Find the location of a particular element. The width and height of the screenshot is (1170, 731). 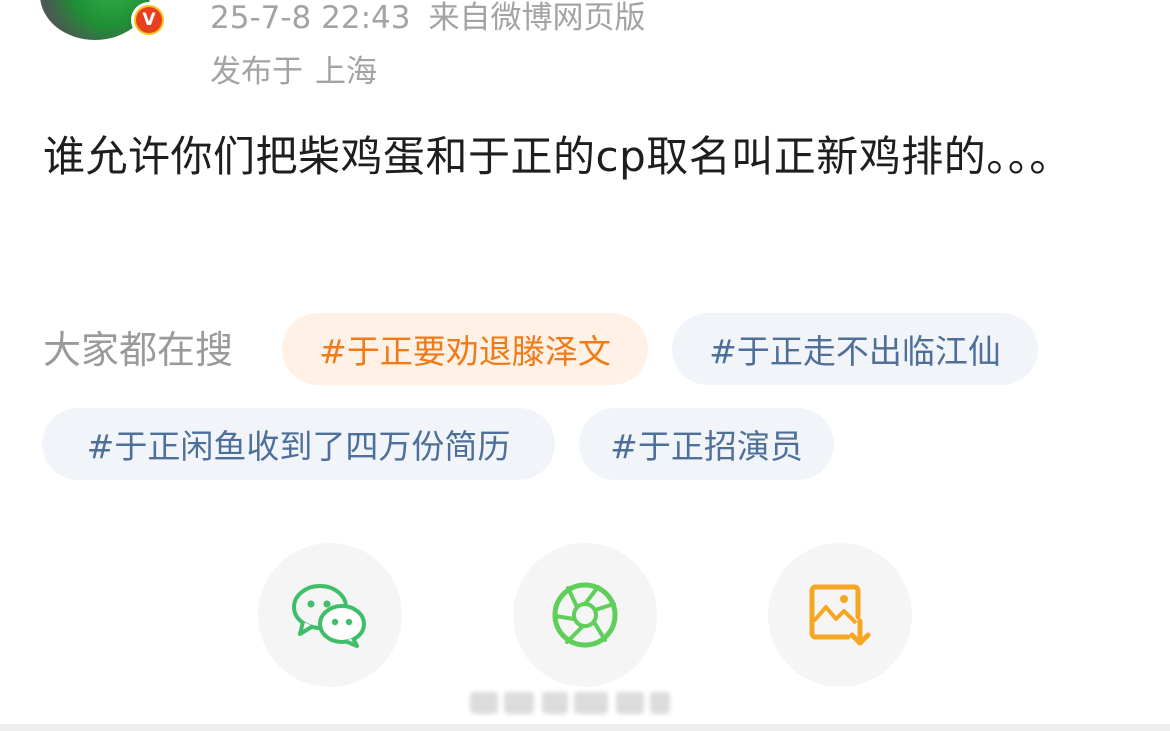

location-prefix: 发布于 is located at coordinates (256, 72).